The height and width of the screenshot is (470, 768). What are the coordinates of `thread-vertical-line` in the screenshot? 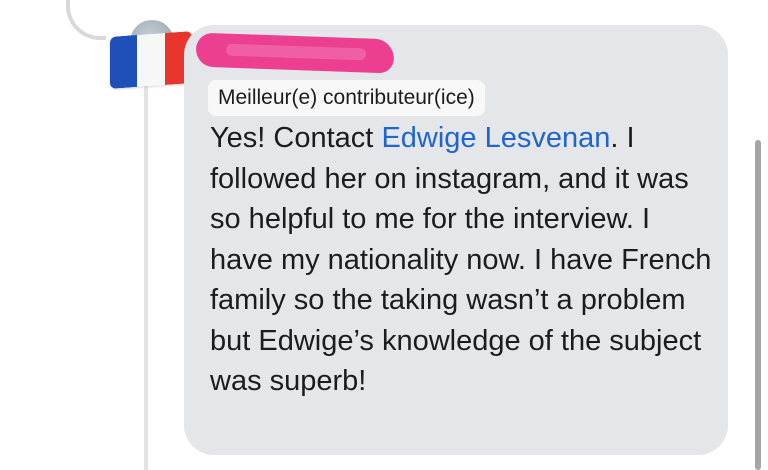 It's located at (146, 274).